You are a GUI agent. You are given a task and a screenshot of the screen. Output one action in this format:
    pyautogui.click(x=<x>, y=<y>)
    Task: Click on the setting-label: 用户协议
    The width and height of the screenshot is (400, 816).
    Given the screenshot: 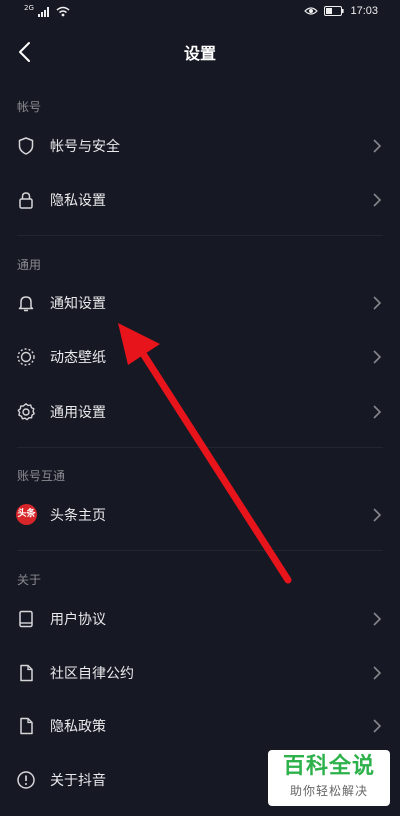 What is the action you would take?
    pyautogui.click(x=78, y=620)
    